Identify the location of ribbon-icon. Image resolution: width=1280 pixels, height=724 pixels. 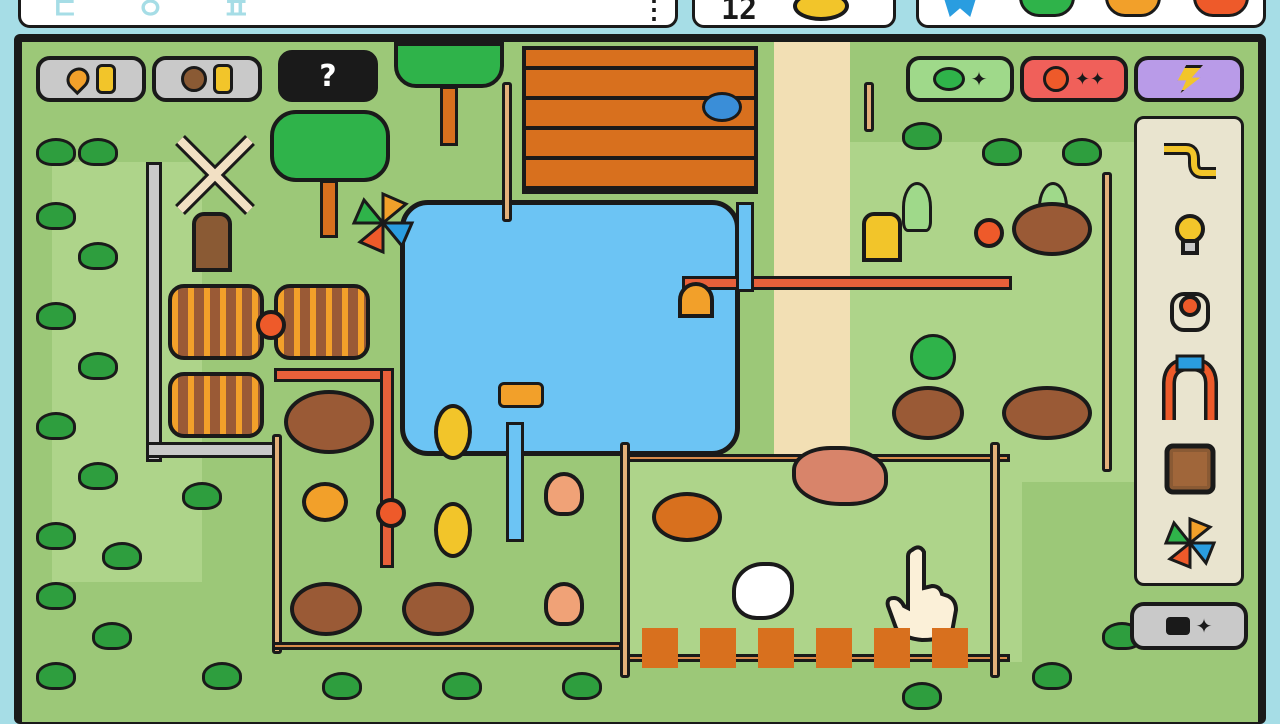
(960, 8).